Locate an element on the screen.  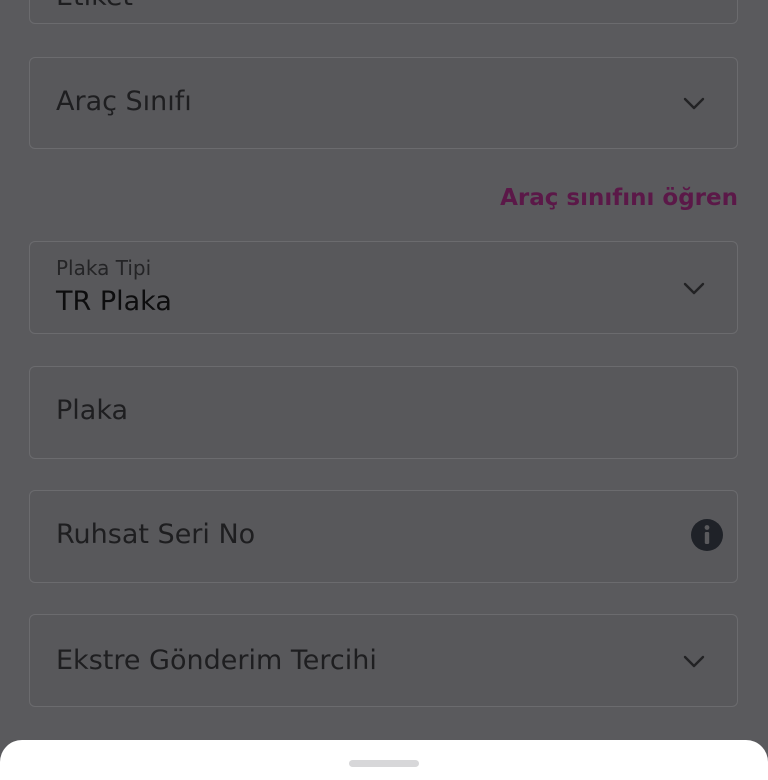
arac-sinifi-ogren-link: Araç sınıfını öğren is located at coordinates (619, 198).